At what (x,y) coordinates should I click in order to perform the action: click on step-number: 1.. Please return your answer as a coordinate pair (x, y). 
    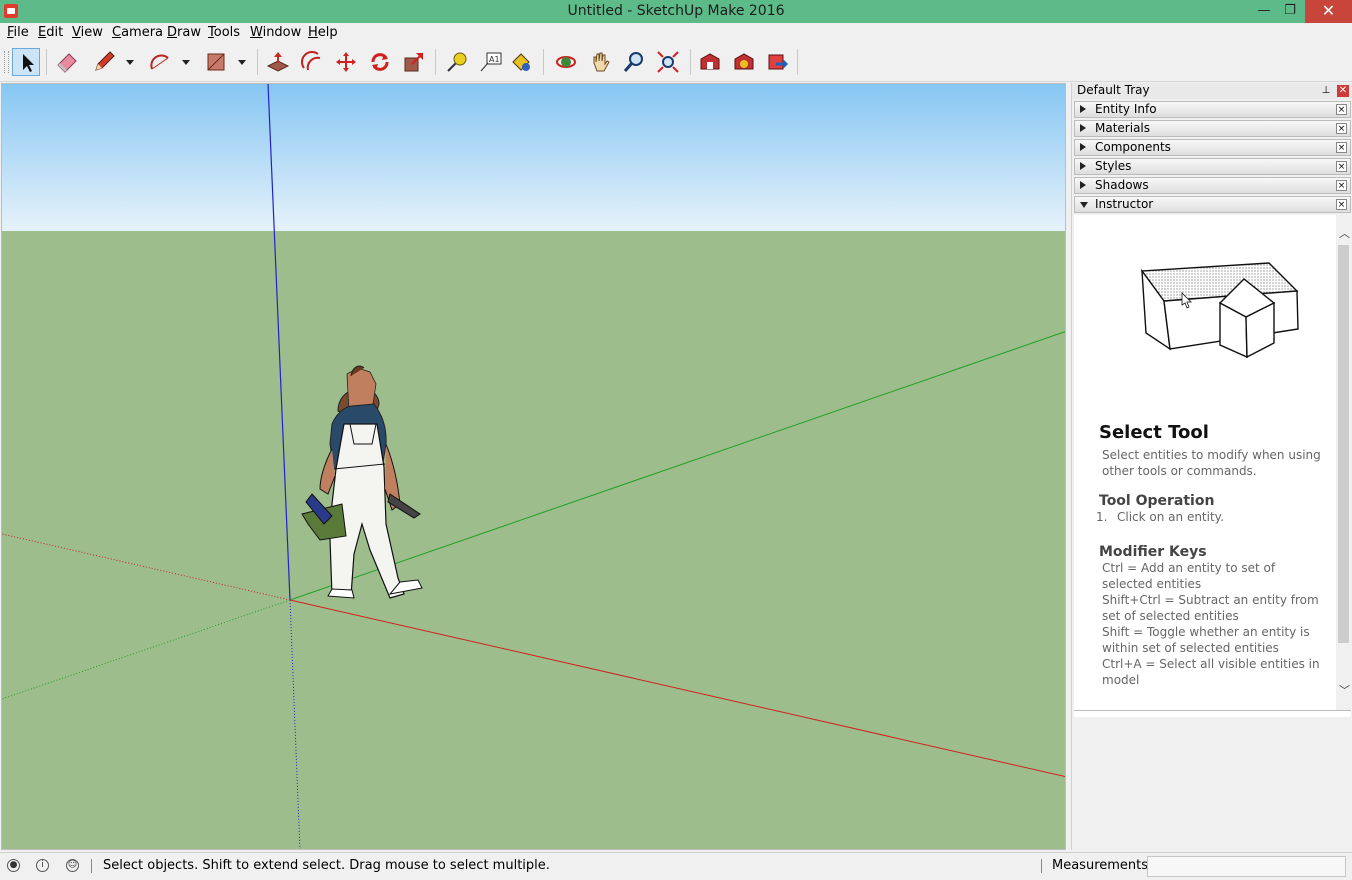
    Looking at the image, I should click on (1102, 517).